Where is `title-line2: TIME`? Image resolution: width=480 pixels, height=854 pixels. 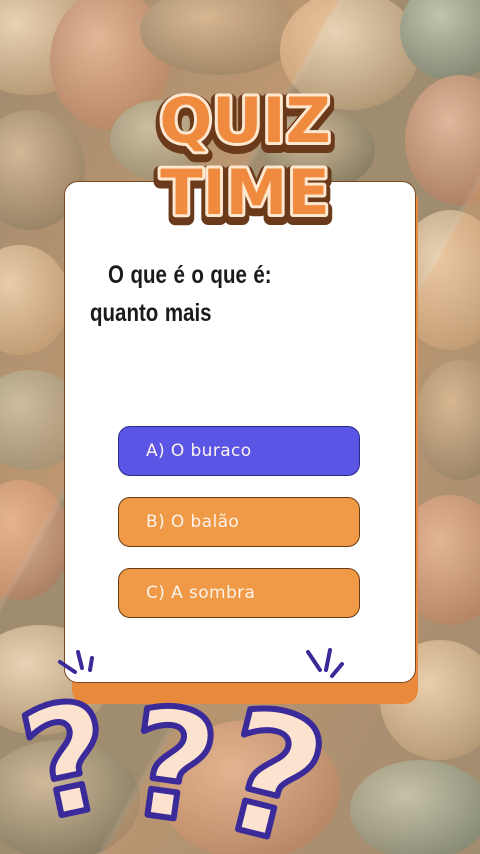
title-line2: TIME is located at coordinates (244, 192).